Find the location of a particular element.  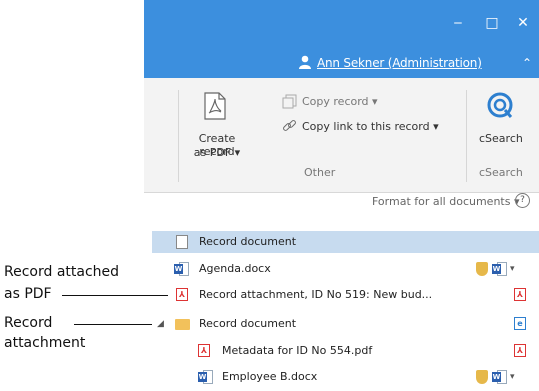

maximize-button: □ is located at coordinates (492, 23).